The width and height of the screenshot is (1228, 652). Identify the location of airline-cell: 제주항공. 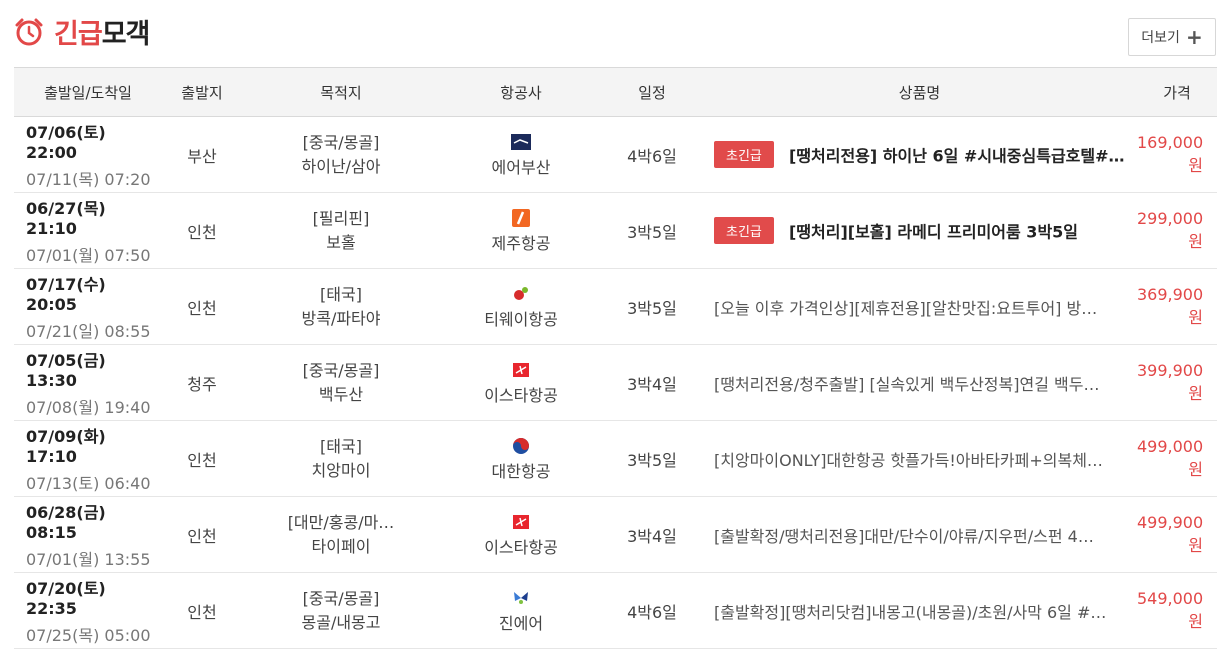
(521, 231).